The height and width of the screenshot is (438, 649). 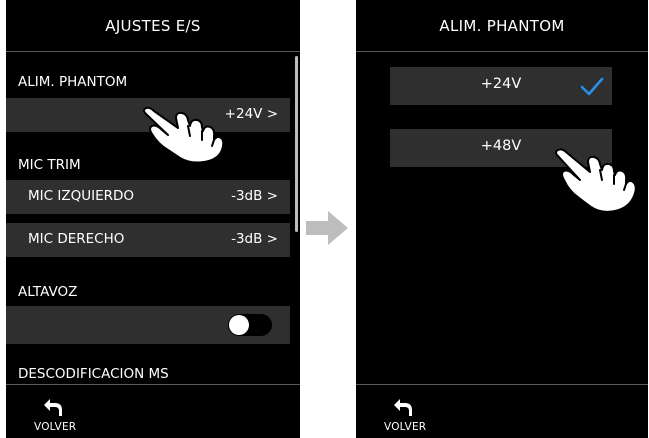 I want to click on speaker-section-label: ALTAVOZ, so click(x=48, y=292).